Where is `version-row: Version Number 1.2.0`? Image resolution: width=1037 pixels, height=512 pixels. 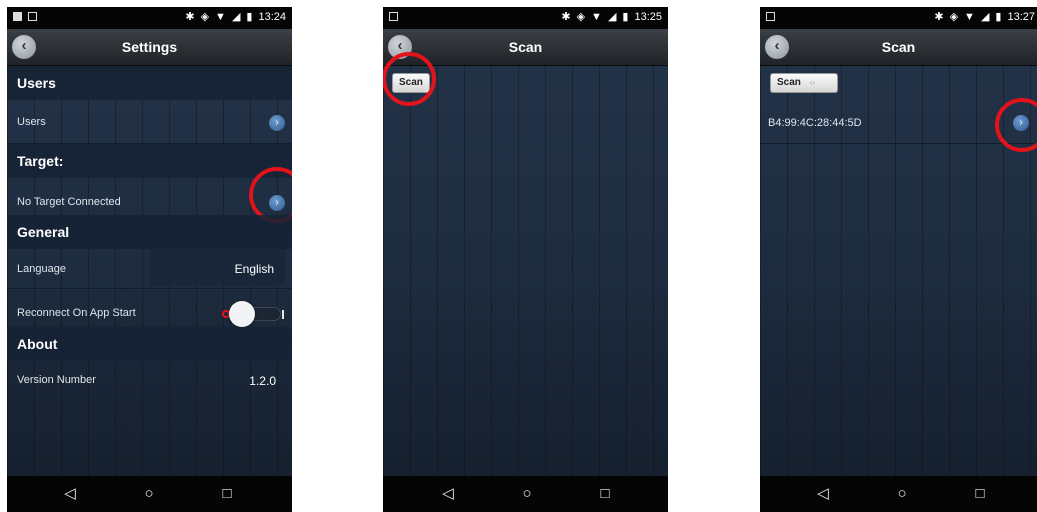
version-row: Version Number 1.2.0 is located at coordinates (149, 381).